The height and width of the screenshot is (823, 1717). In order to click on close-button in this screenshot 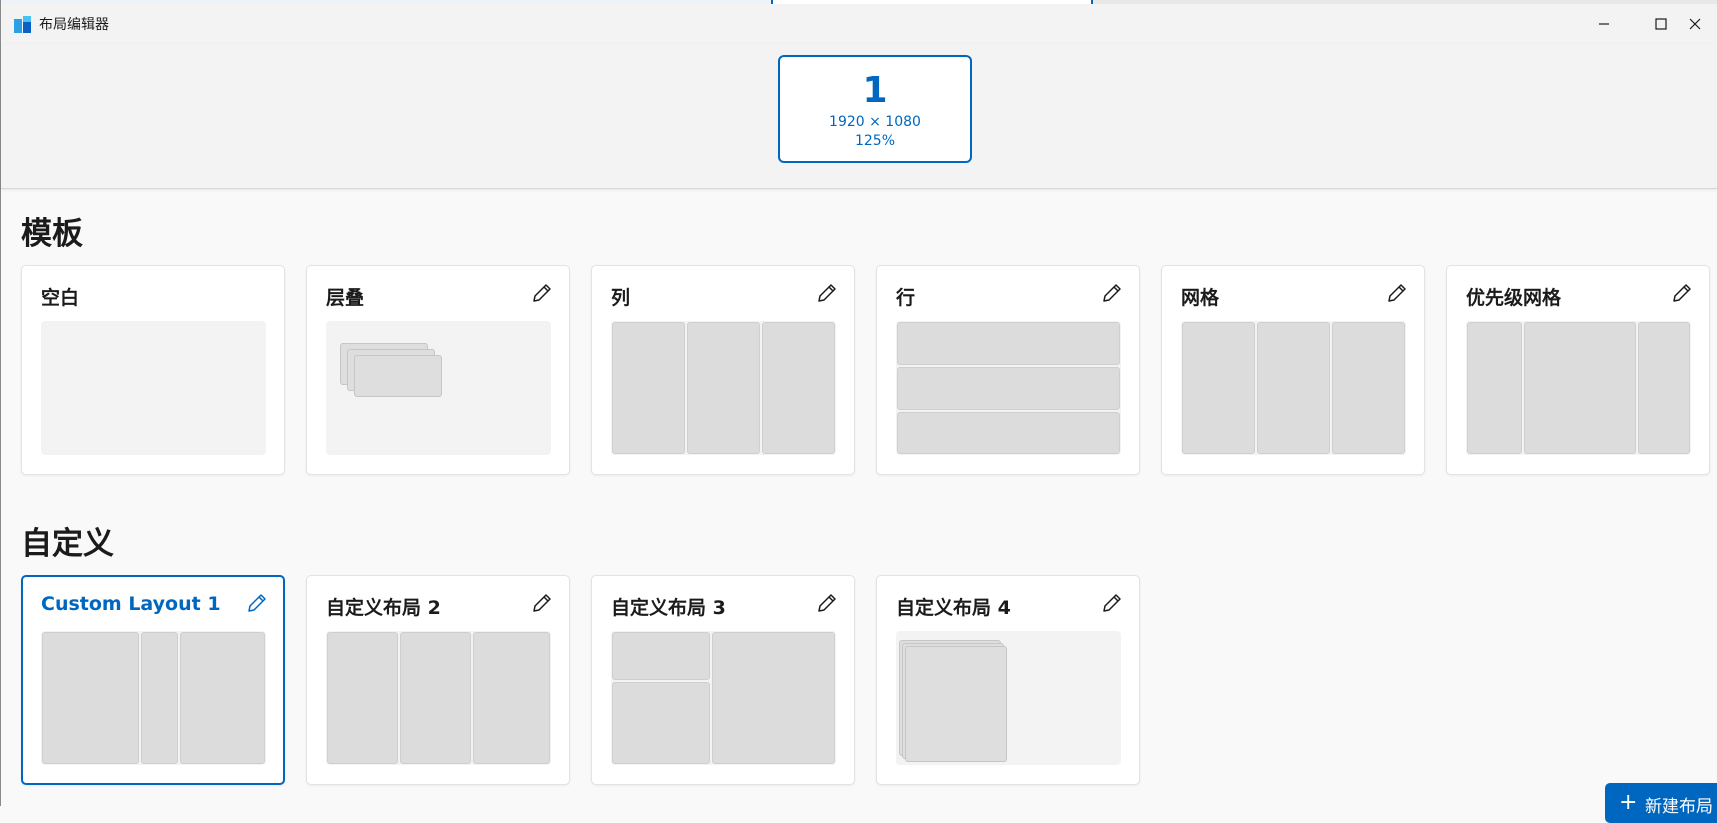, I will do `click(1703, 24)`.